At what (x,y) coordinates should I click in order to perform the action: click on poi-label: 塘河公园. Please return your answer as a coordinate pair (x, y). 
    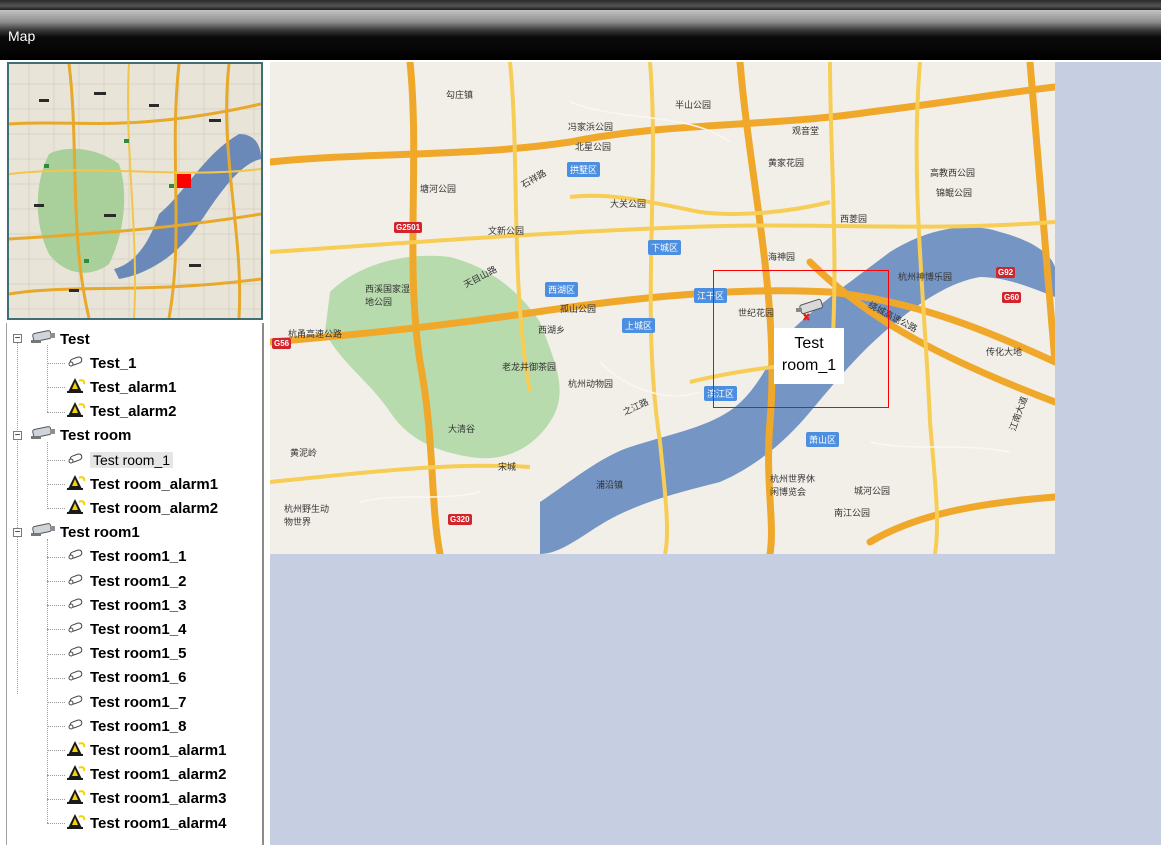
    Looking at the image, I should click on (438, 189).